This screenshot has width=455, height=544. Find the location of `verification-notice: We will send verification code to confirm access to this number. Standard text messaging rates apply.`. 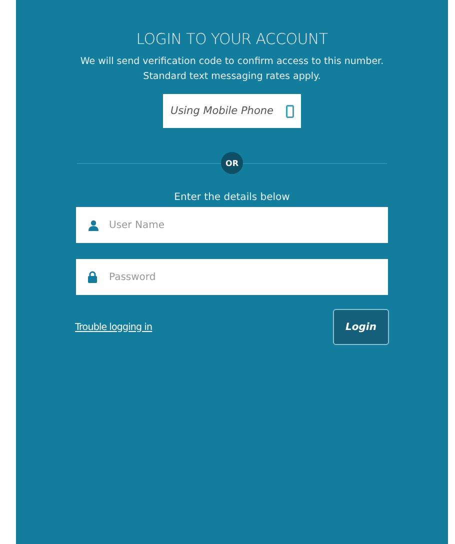

verification-notice: We will send verification code to confirm access to this number. Standard text messaging rates apply. is located at coordinates (232, 69).